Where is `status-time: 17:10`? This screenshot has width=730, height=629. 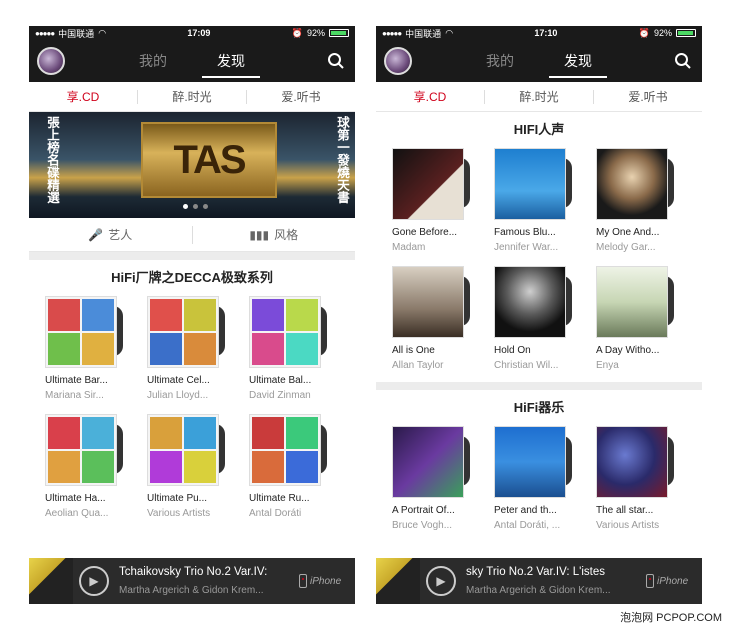 status-time: 17:10 is located at coordinates (546, 33).